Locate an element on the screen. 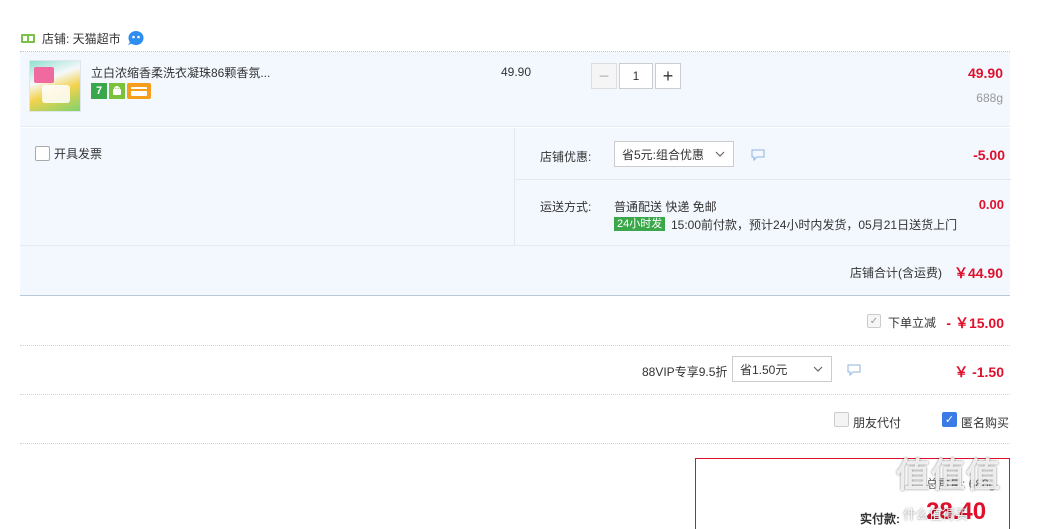 The height and width of the screenshot is (529, 1044). quantity-stepper: − 1 + is located at coordinates (636, 76).